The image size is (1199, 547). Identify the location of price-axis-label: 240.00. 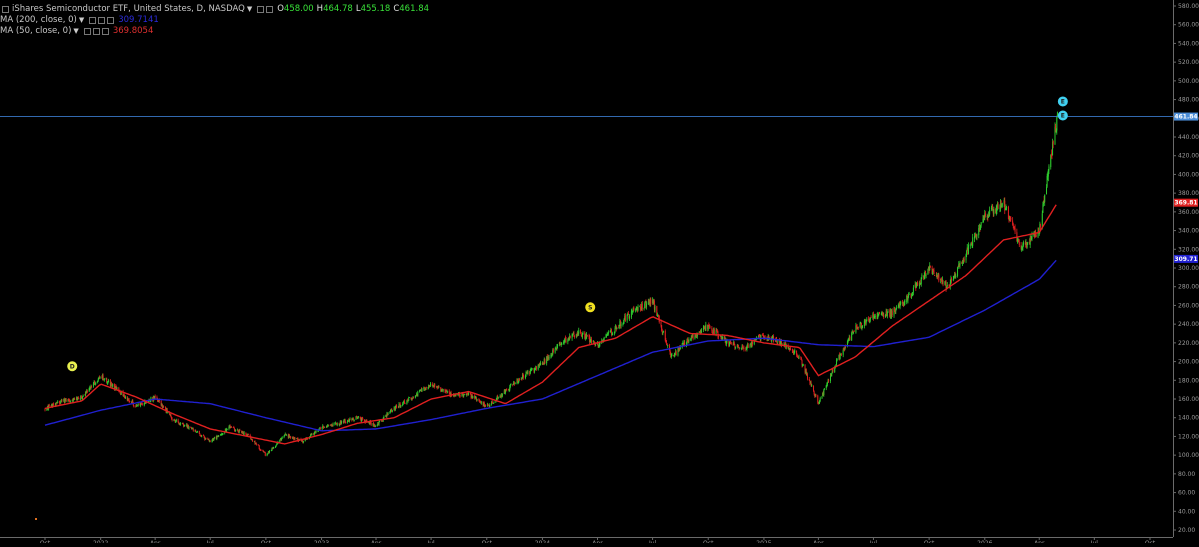
(1188, 324).